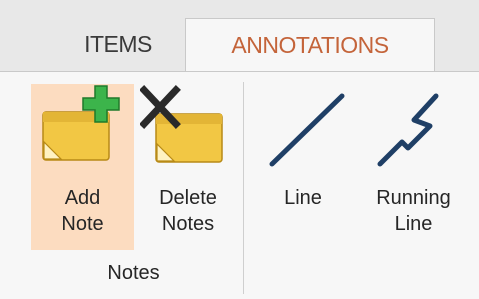 The image size is (479, 299). Describe the element at coordinates (133, 273) in the screenshot. I see `group-label-notes: Notes` at that location.